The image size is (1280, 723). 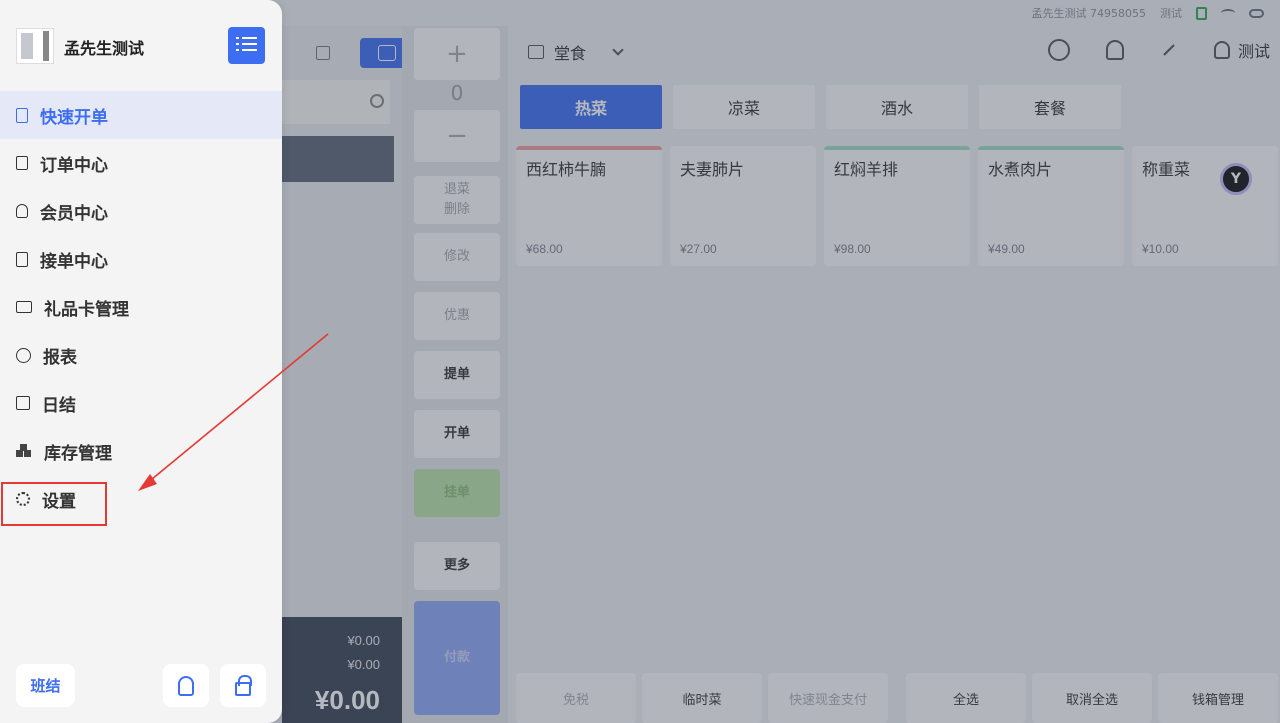 What do you see at coordinates (86, 309) in the screenshot?
I see `nav-label: 礼品卡管理` at bounding box center [86, 309].